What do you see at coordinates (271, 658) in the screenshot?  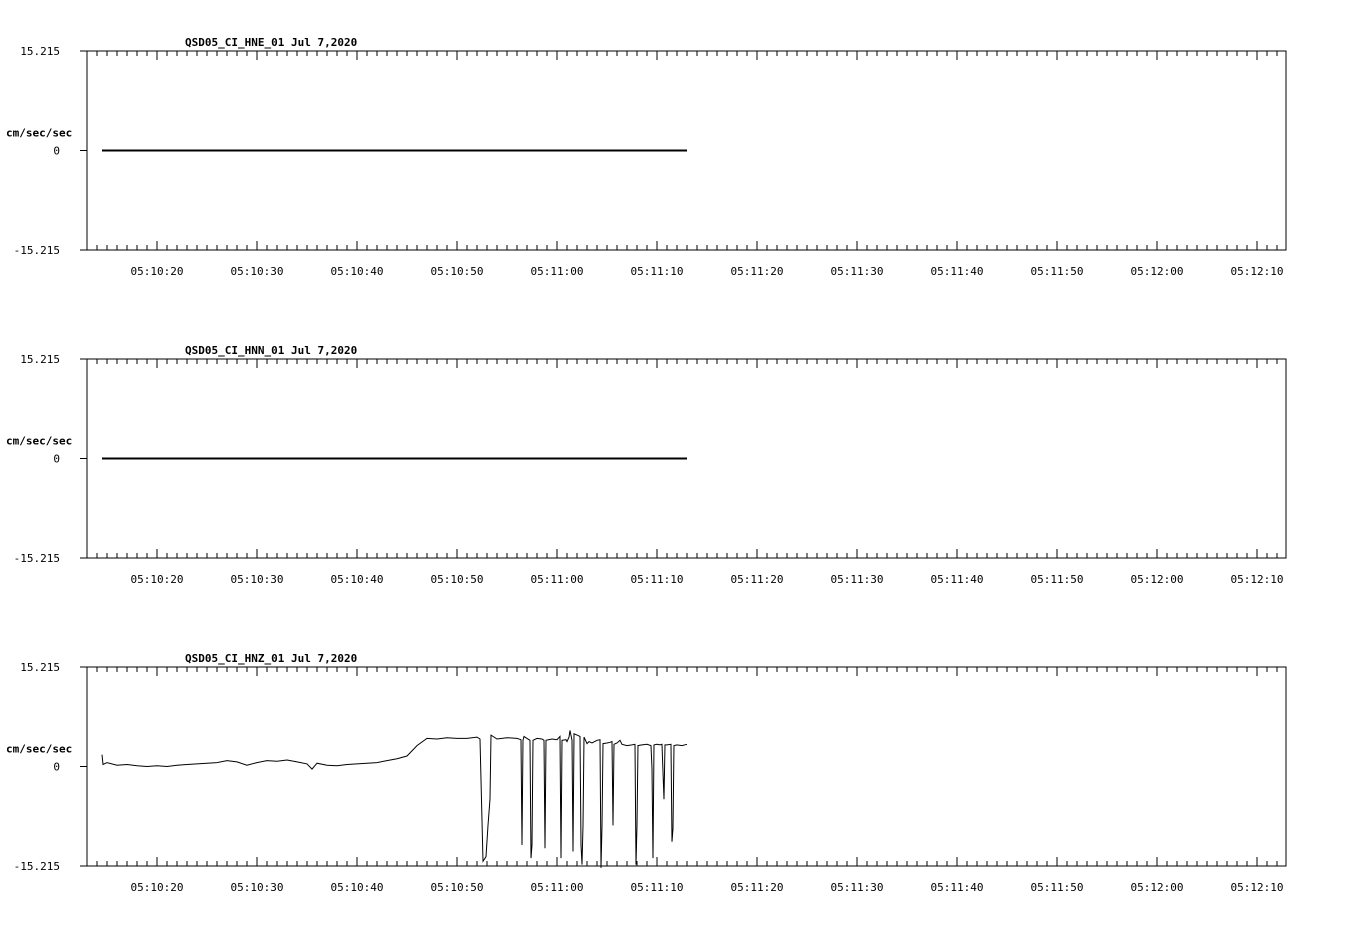 I see `panel-title: QSD05_CI_HNZ_01 Jul 7,2020` at bounding box center [271, 658].